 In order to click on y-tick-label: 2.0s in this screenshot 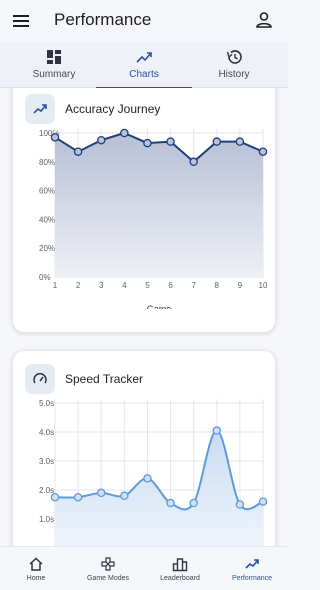, I will do `click(46, 490)`.